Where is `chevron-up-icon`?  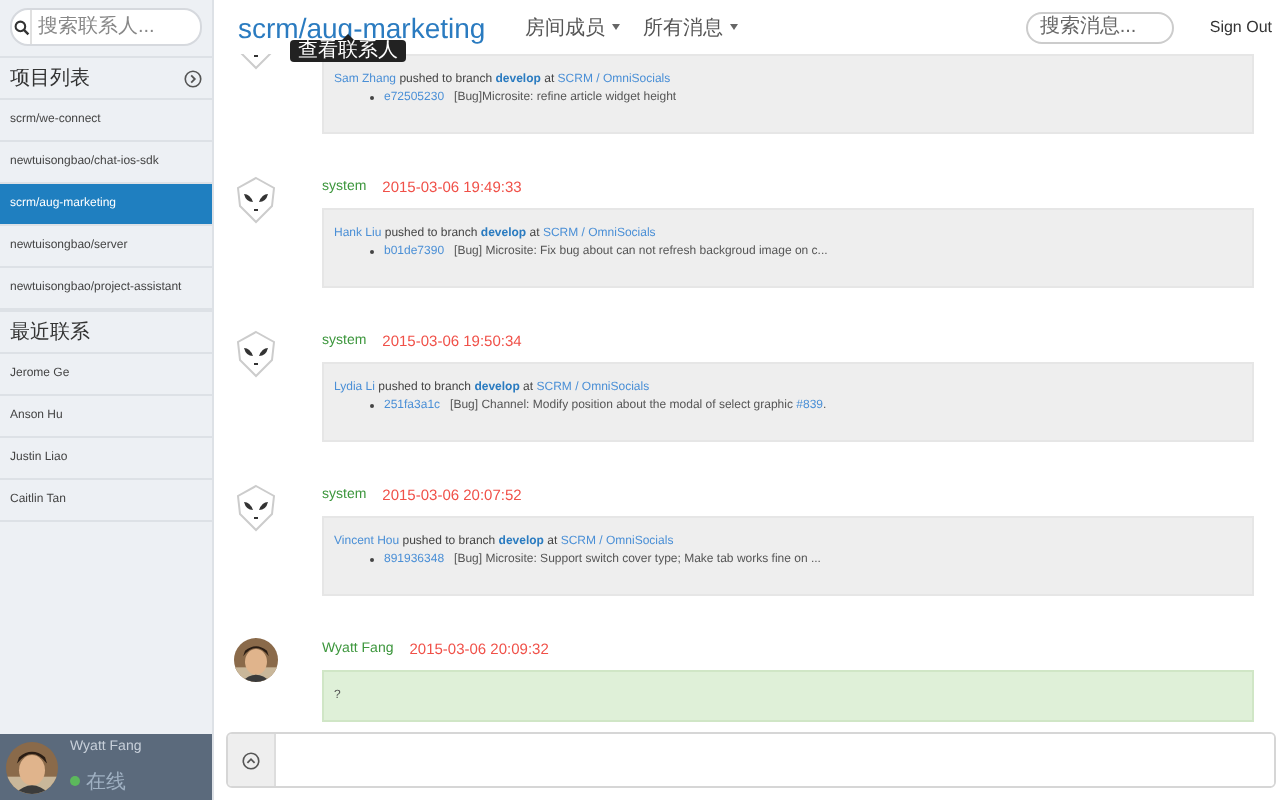
chevron-up-icon is located at coordinates (251, 760).